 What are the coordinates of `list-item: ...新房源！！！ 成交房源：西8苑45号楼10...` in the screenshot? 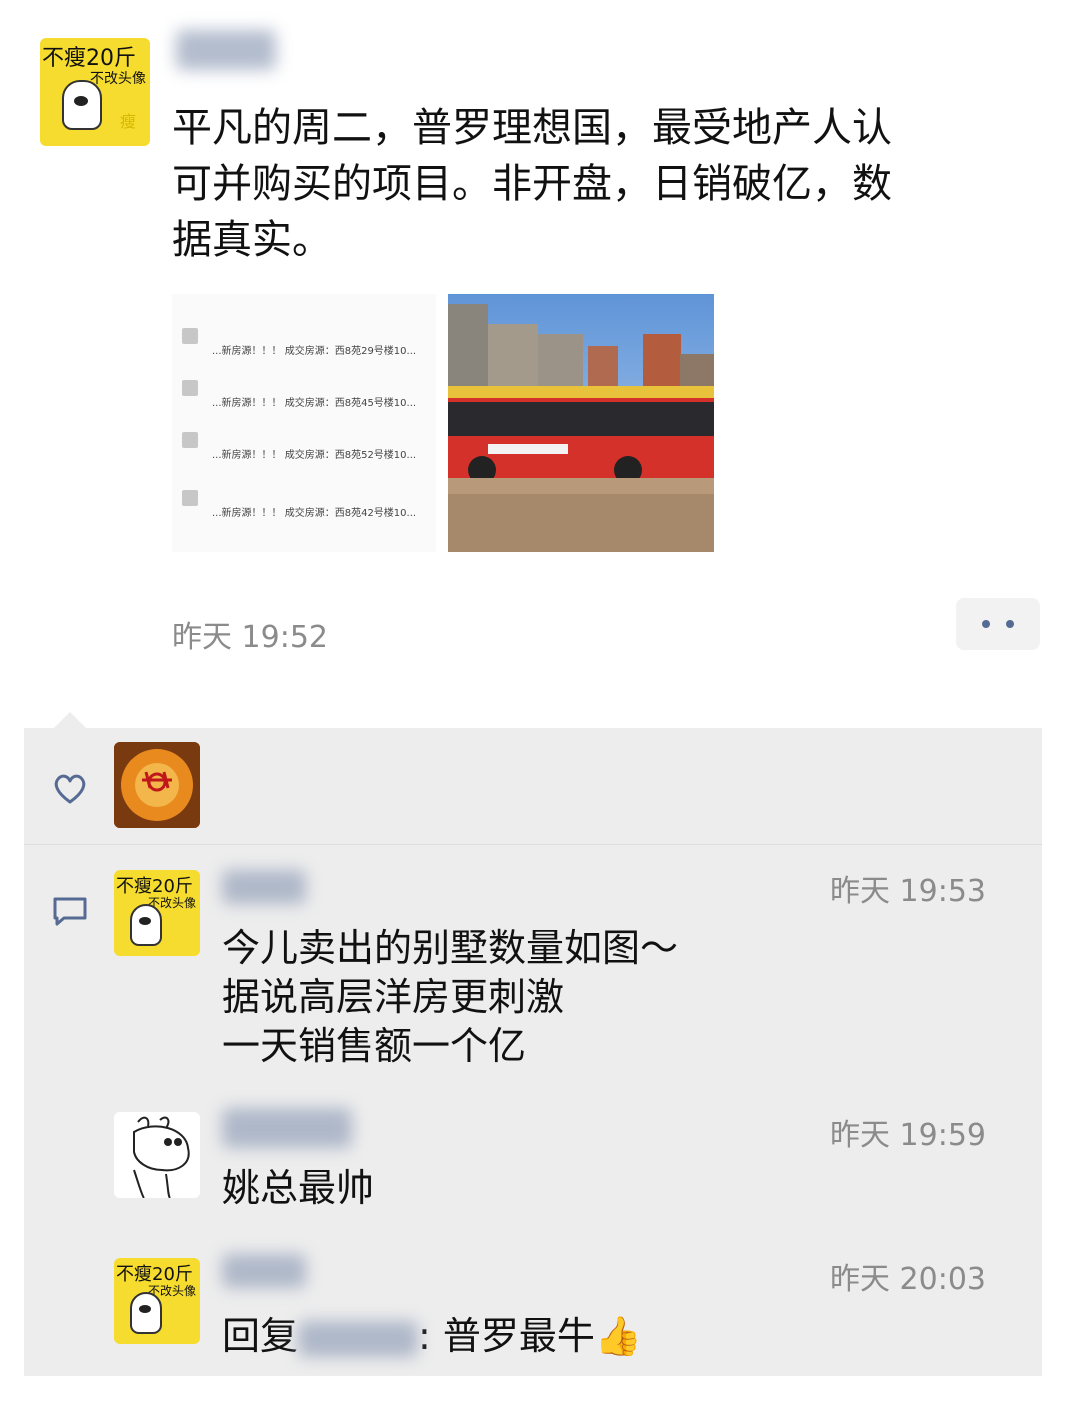 It's located at (304, 398).